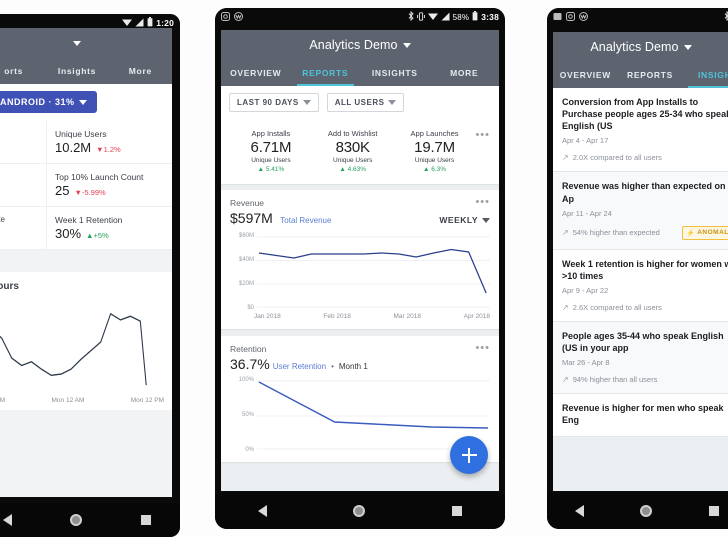 Image resolution: width=728 pixels, height=537 pixels. Describe the element at coordinates (247, 203) in the screenshot. I see `revenue-card-title: Revenue` at that location.